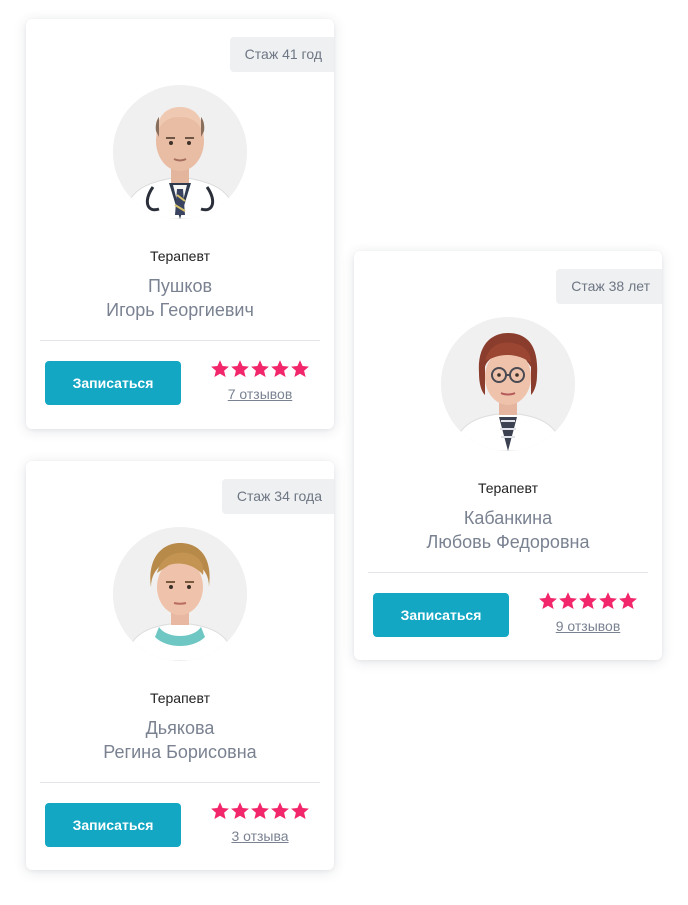 The height and width of the screenshot is (905, 688). What do you see at coordinates (180, 310) in the screenshot?
I see `doctor-first-names: Игорь Георгиевич` at bounding box center [180, 310].